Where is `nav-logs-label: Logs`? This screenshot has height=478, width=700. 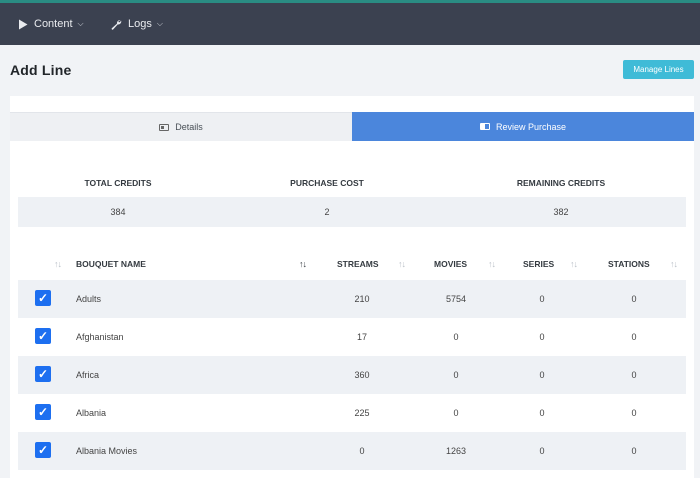 nav-logs-label: Logs is located at coordinates (140, 24).